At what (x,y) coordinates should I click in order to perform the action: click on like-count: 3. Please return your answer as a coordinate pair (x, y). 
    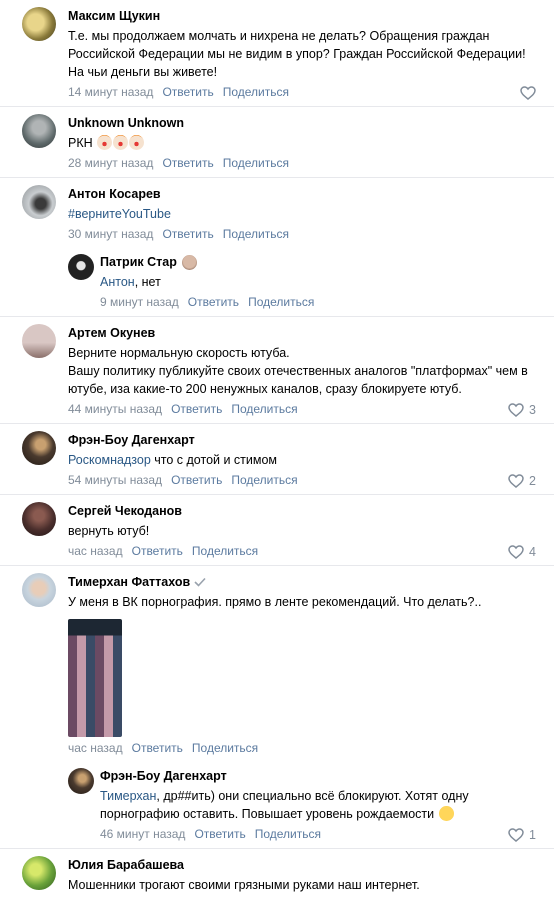
    Looking at the image, I should click on (532, 410).